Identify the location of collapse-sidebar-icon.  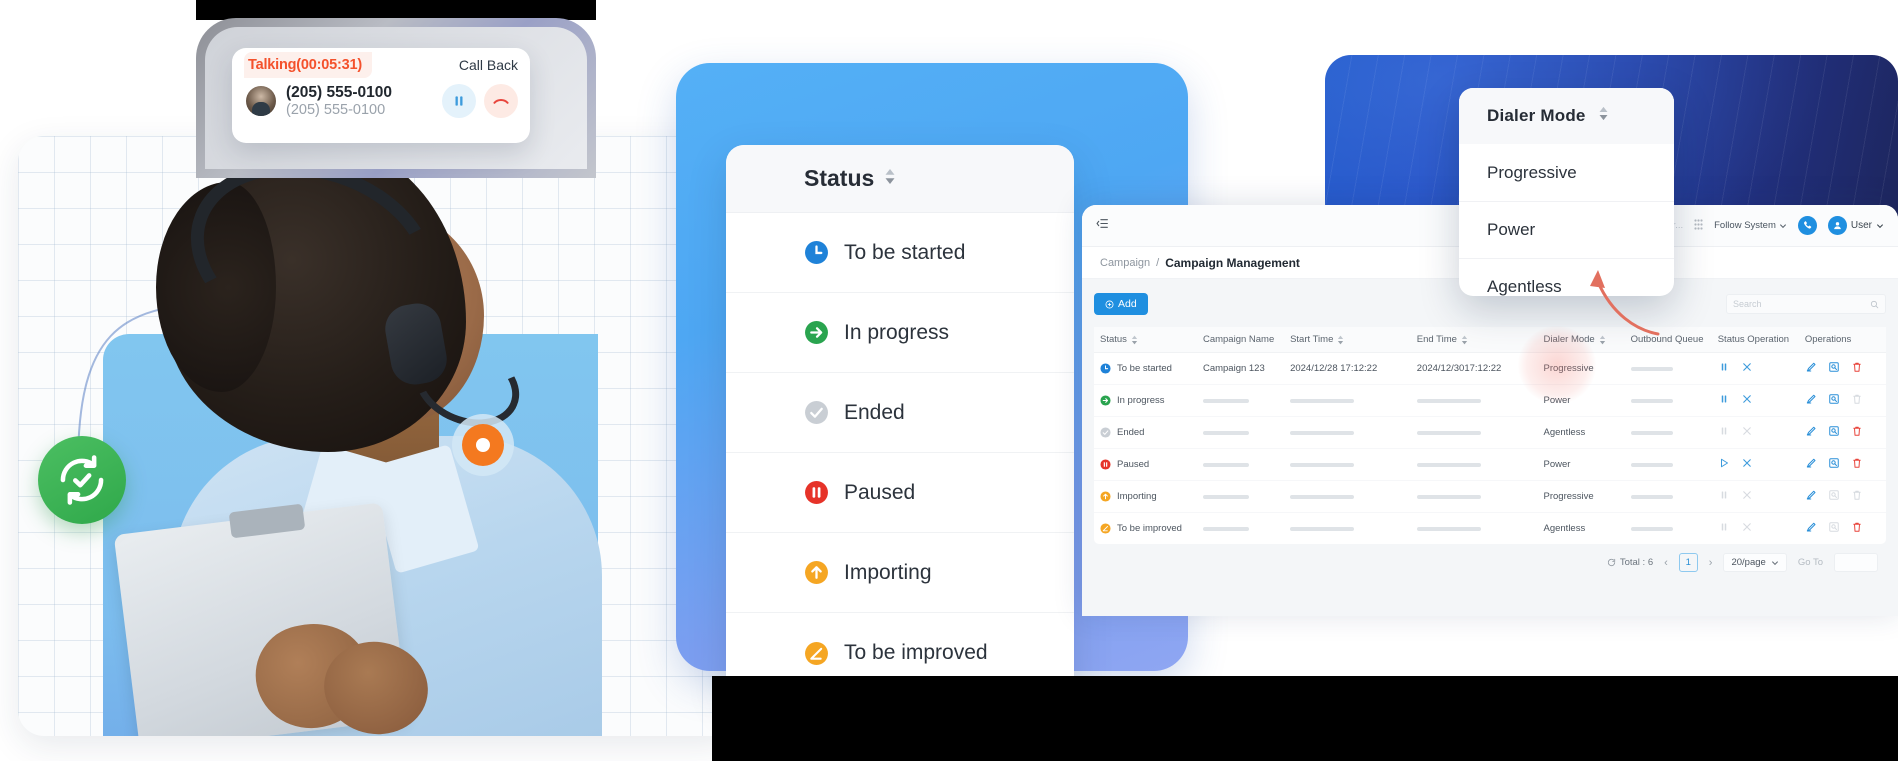
(1102, 226).